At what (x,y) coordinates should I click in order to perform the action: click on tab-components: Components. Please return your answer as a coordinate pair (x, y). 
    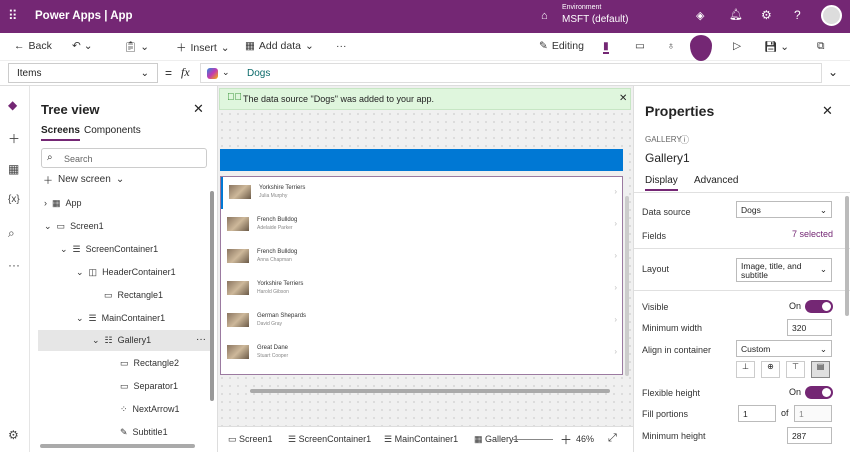
    Looking at the image, I should click on (112, 130).